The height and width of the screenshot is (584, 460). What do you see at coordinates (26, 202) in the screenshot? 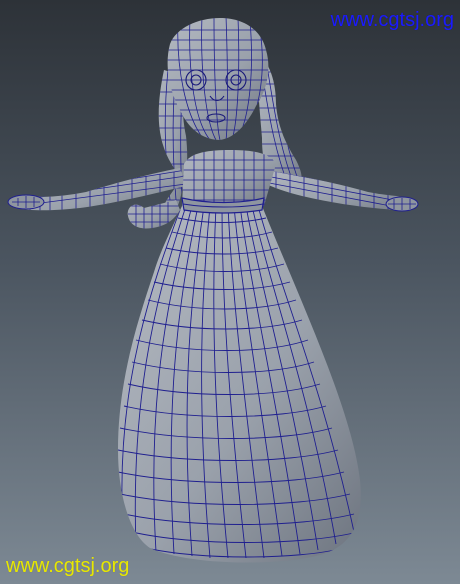
I see `left-hand-mesh` at bounding box center [26, 202].